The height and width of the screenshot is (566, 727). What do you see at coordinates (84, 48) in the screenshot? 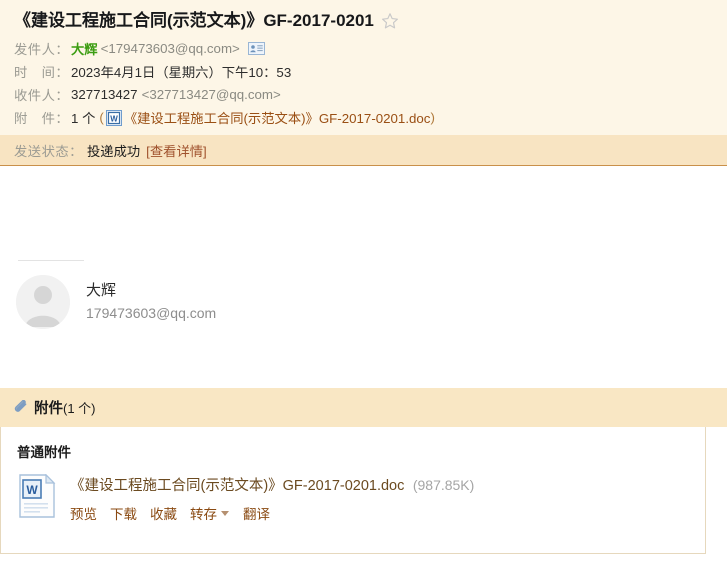
I see `sender-name: 大辉` at bounding box center [84, 48].